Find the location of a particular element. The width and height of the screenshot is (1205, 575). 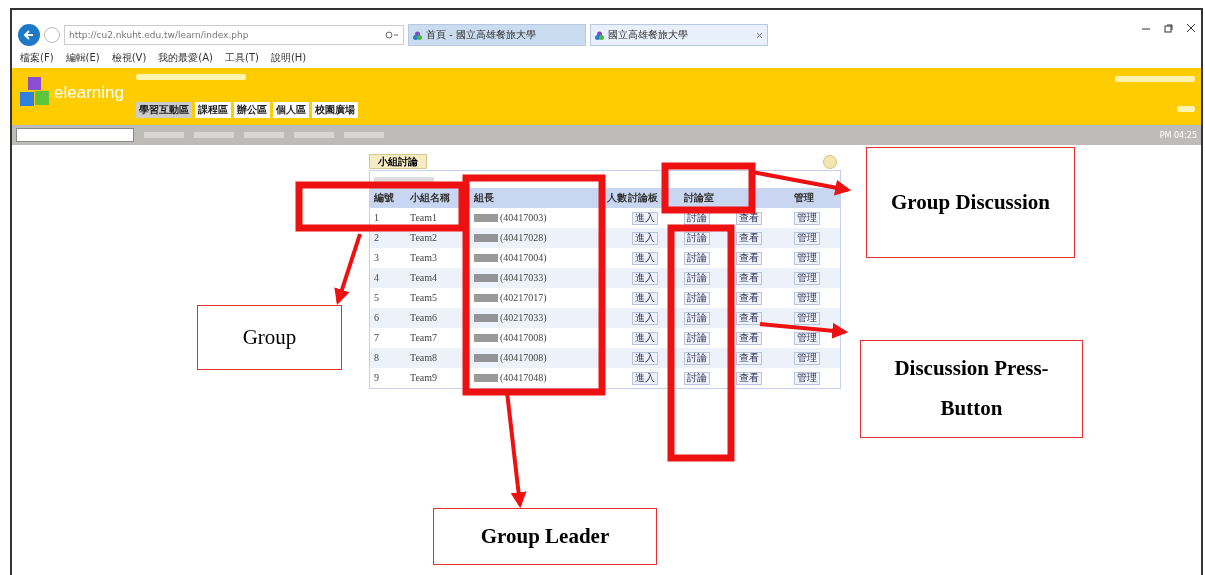

table-cell-text: Team1 is located at coordinates (424, 218).